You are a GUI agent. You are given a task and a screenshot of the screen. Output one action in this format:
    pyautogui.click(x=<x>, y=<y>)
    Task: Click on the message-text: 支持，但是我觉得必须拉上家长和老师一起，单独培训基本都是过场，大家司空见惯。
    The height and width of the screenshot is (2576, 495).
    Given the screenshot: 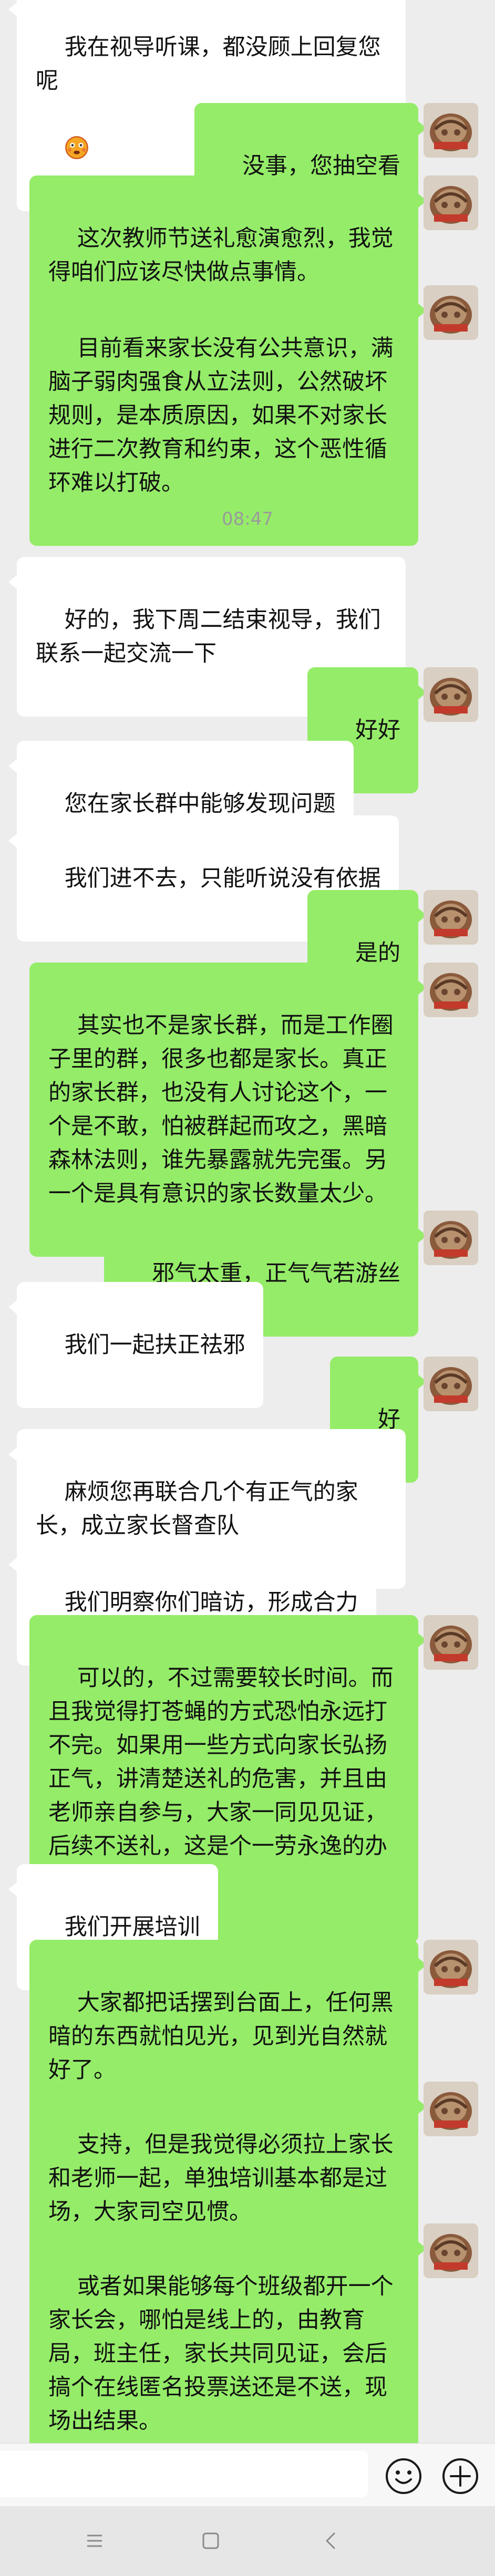 What is the action you would take?
    pyautogui.click(x=221, y=2178)
    